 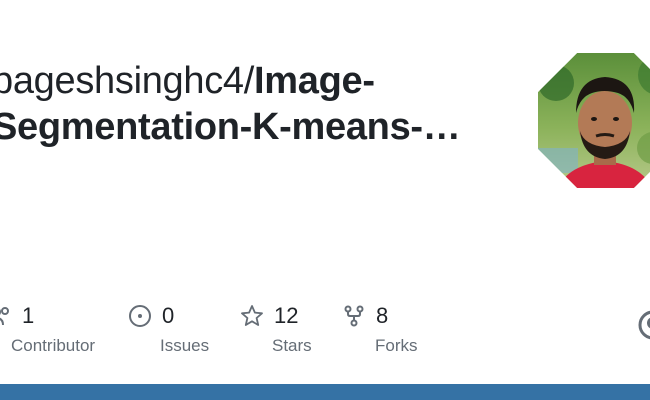 I want to click on avatar, so click(x=594, y=120).